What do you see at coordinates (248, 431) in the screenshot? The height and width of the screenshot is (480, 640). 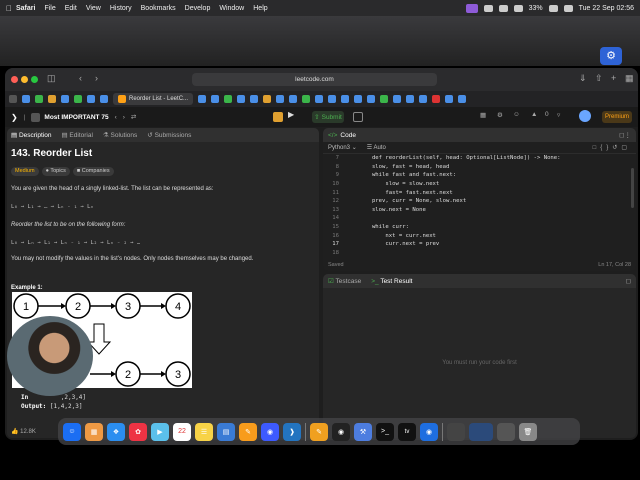 I see `pages-icon: ✎` at bounding box center [248, 431].